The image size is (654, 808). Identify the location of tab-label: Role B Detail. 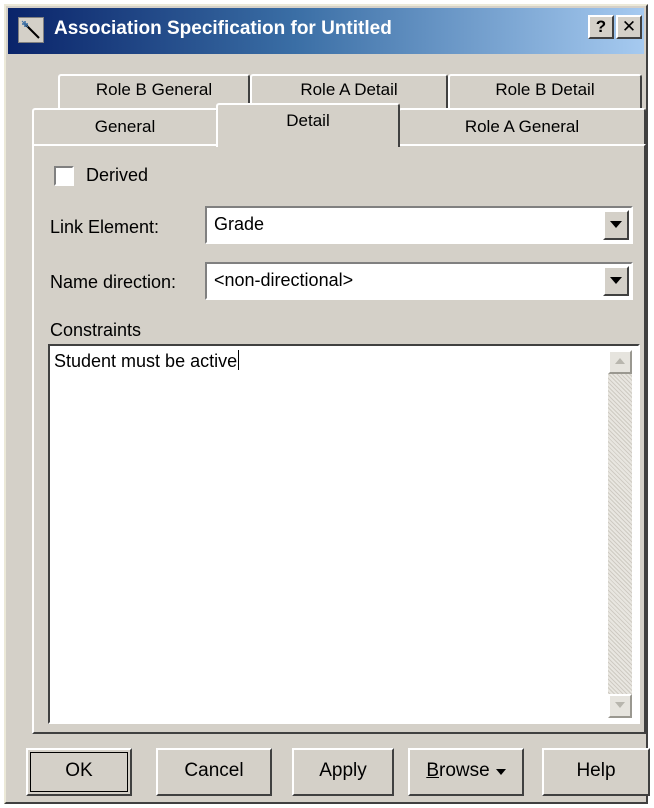
(545, 89).